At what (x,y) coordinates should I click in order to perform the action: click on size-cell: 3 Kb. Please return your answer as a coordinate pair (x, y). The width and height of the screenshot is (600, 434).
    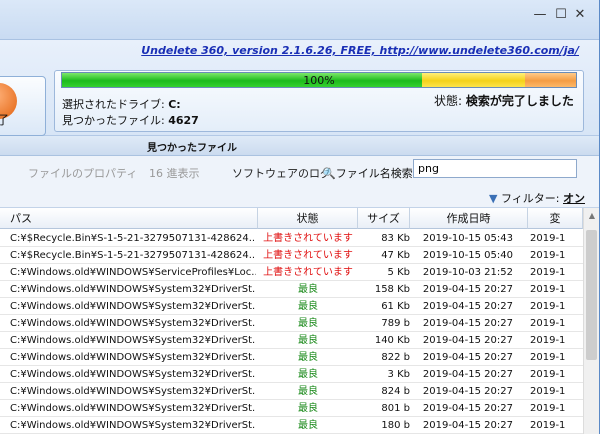
    Looking at the image, I should click on (398, 374).